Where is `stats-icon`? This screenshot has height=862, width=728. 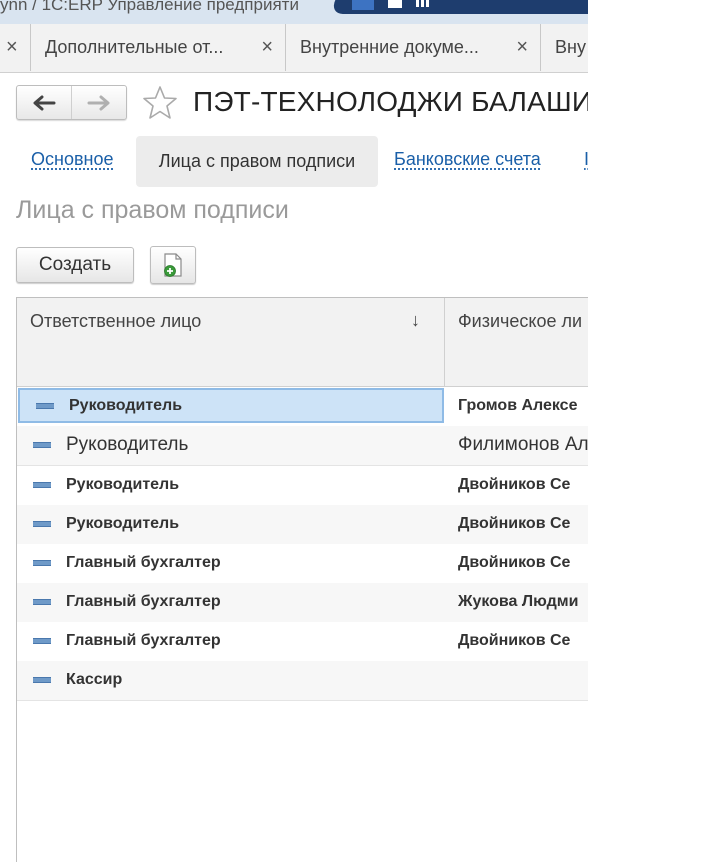
stats-icon is located at coordinates (422, 7).